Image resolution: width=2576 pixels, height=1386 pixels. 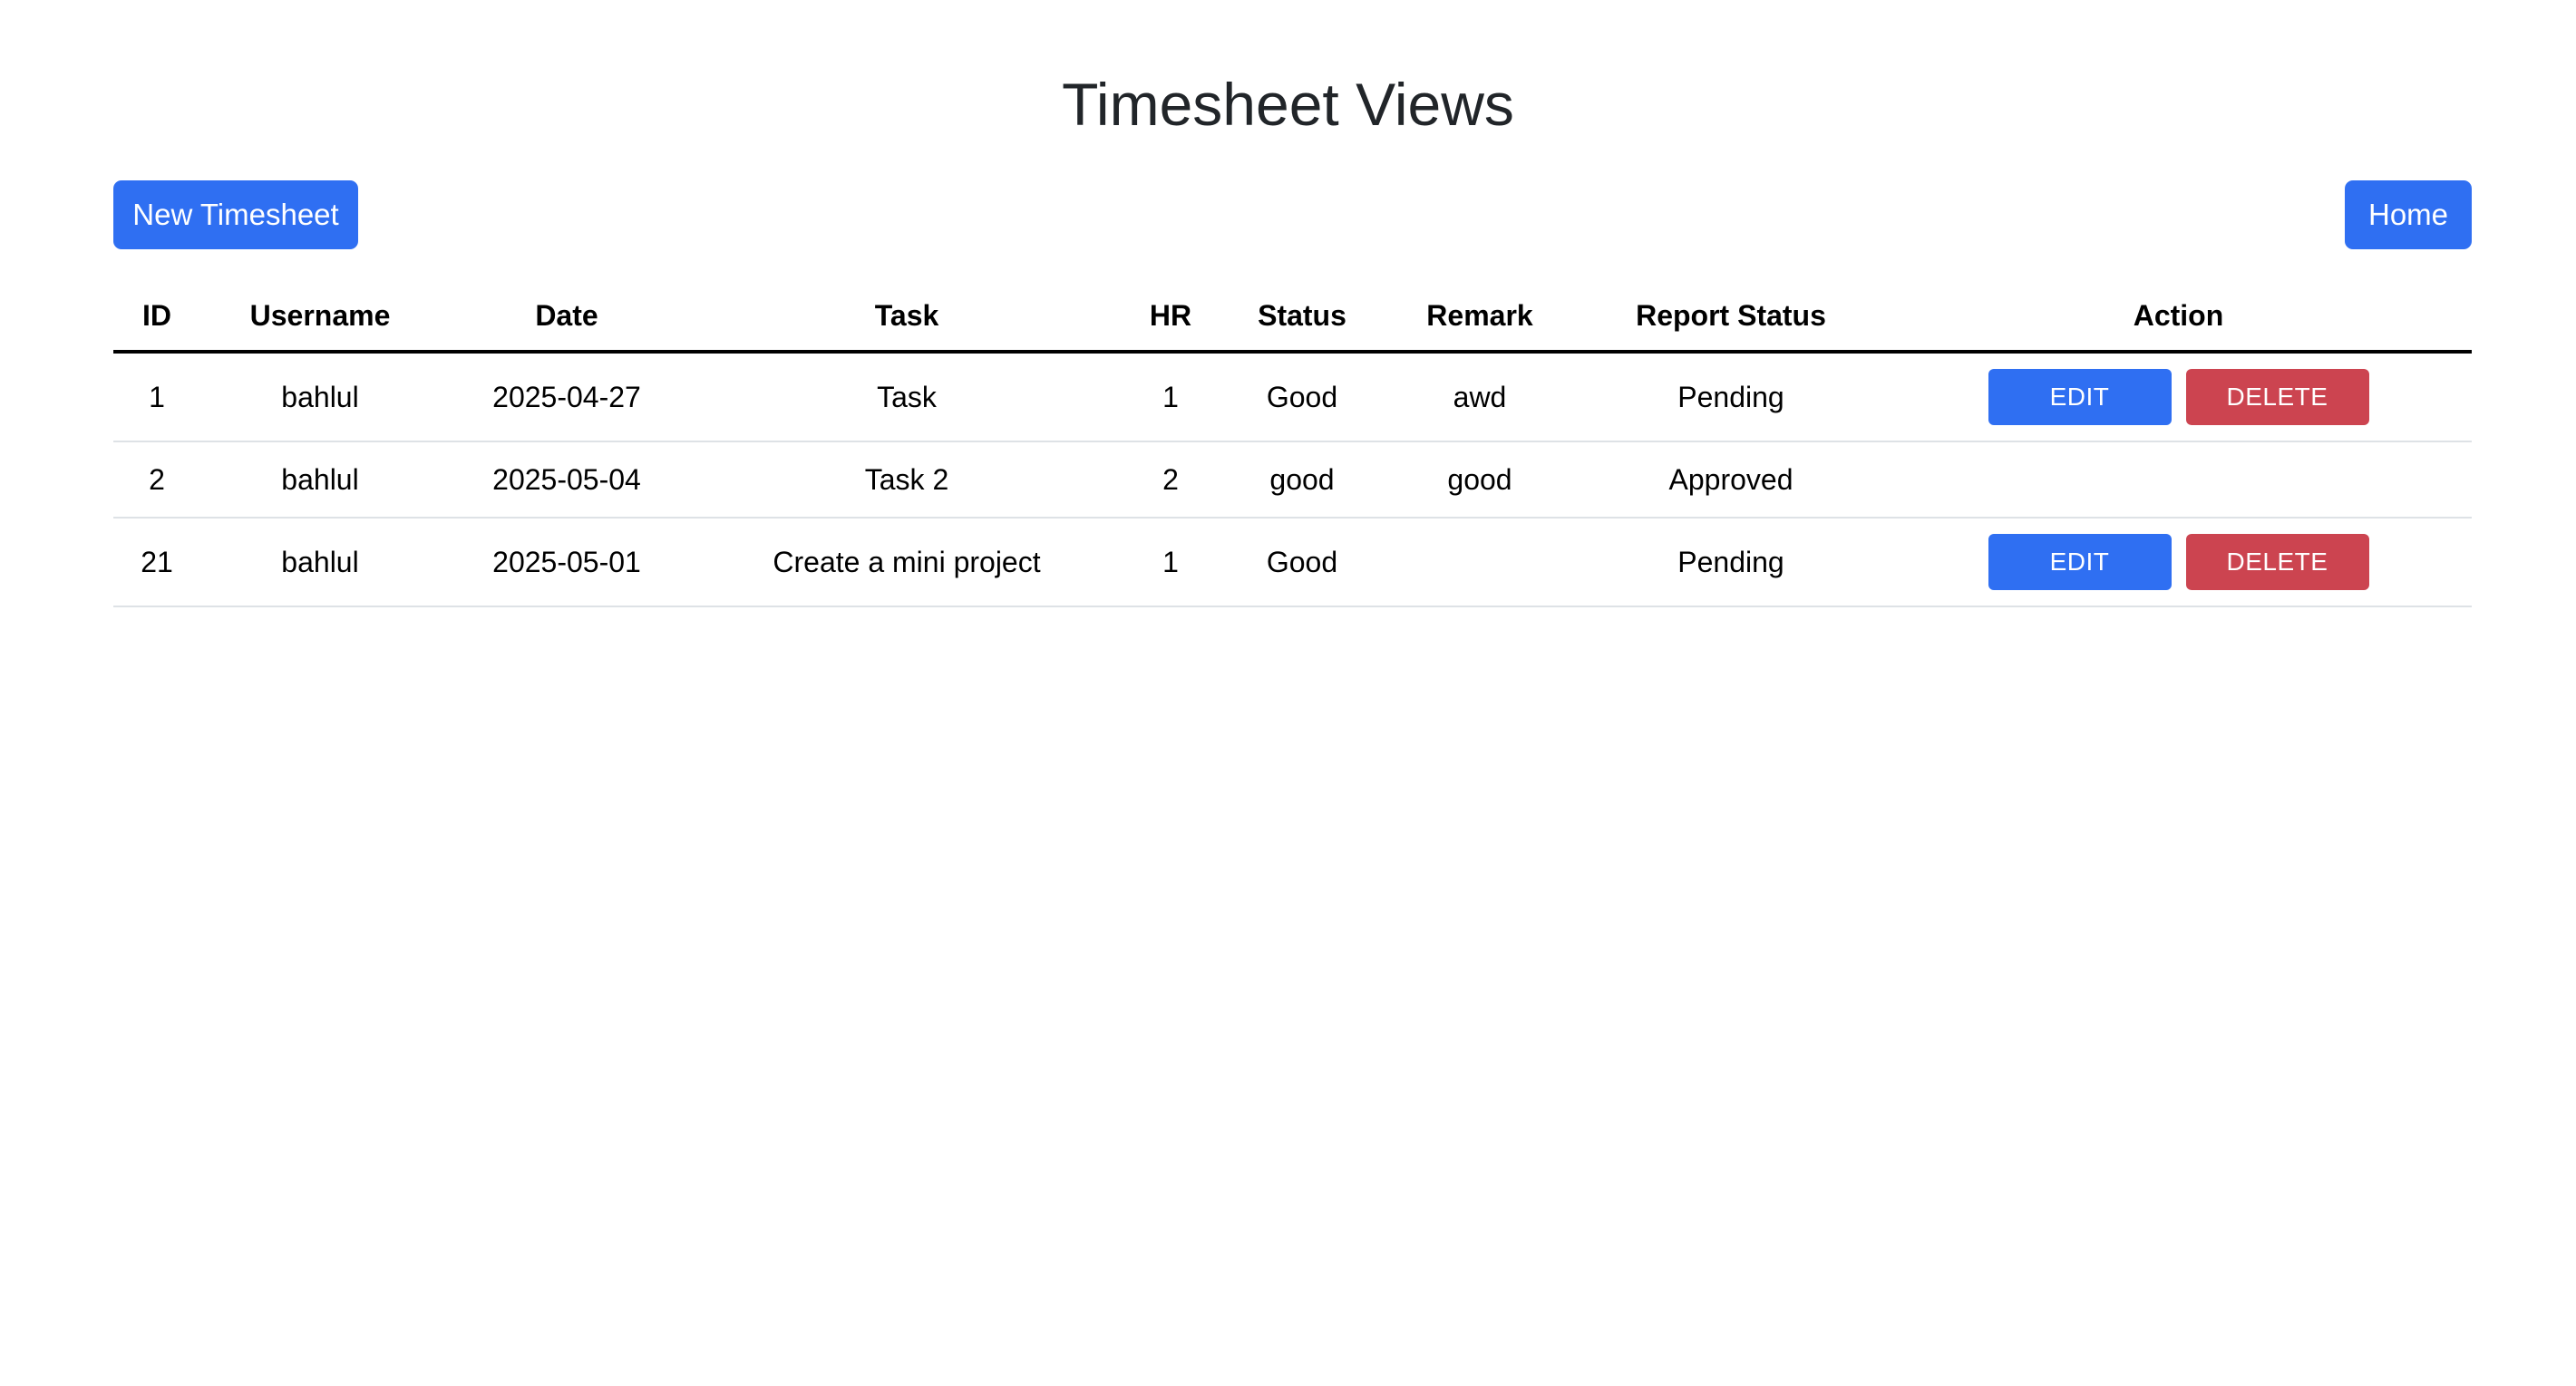 I want to click on column-header-id: ID, so click(x=156, y=317).